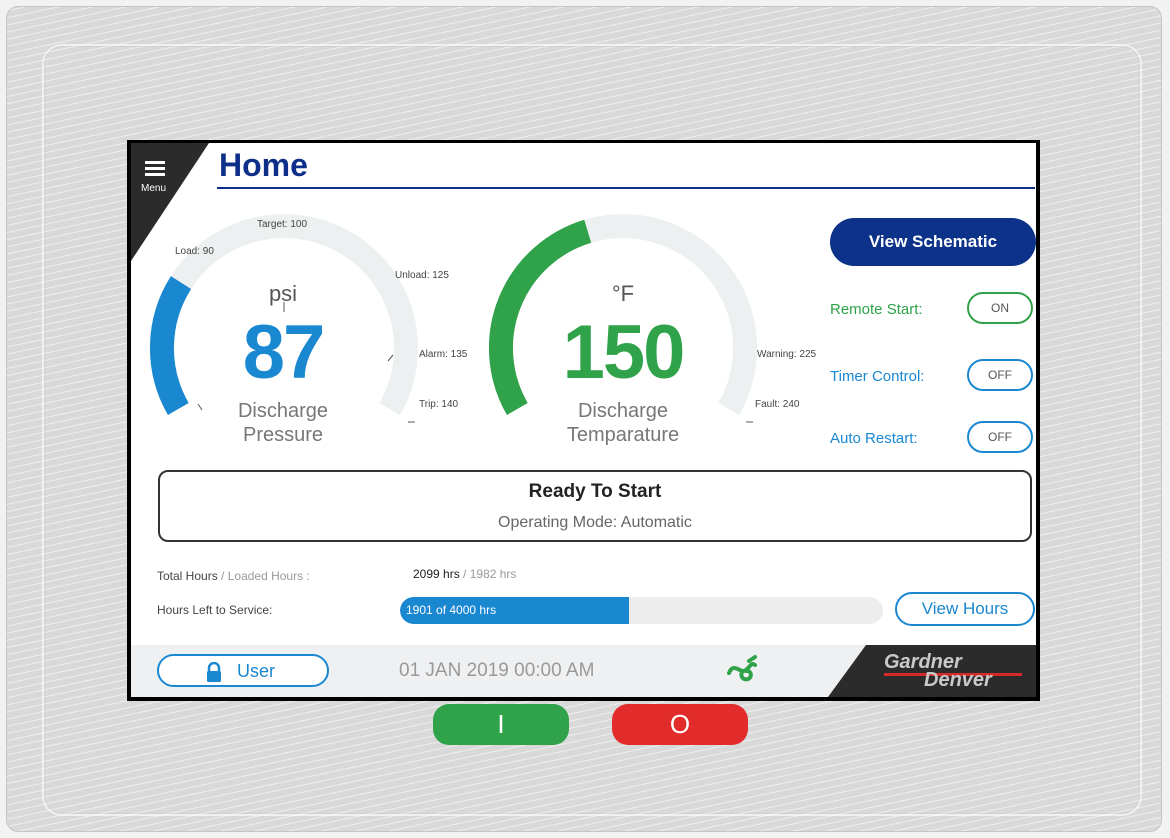 Image resolution: width=1170 pixels, height=838 pixels. Describe the element at coordinates (233, 576) in the screenshot. I see `hours-labels: Total Hours / Loaded Hours :` at that location.